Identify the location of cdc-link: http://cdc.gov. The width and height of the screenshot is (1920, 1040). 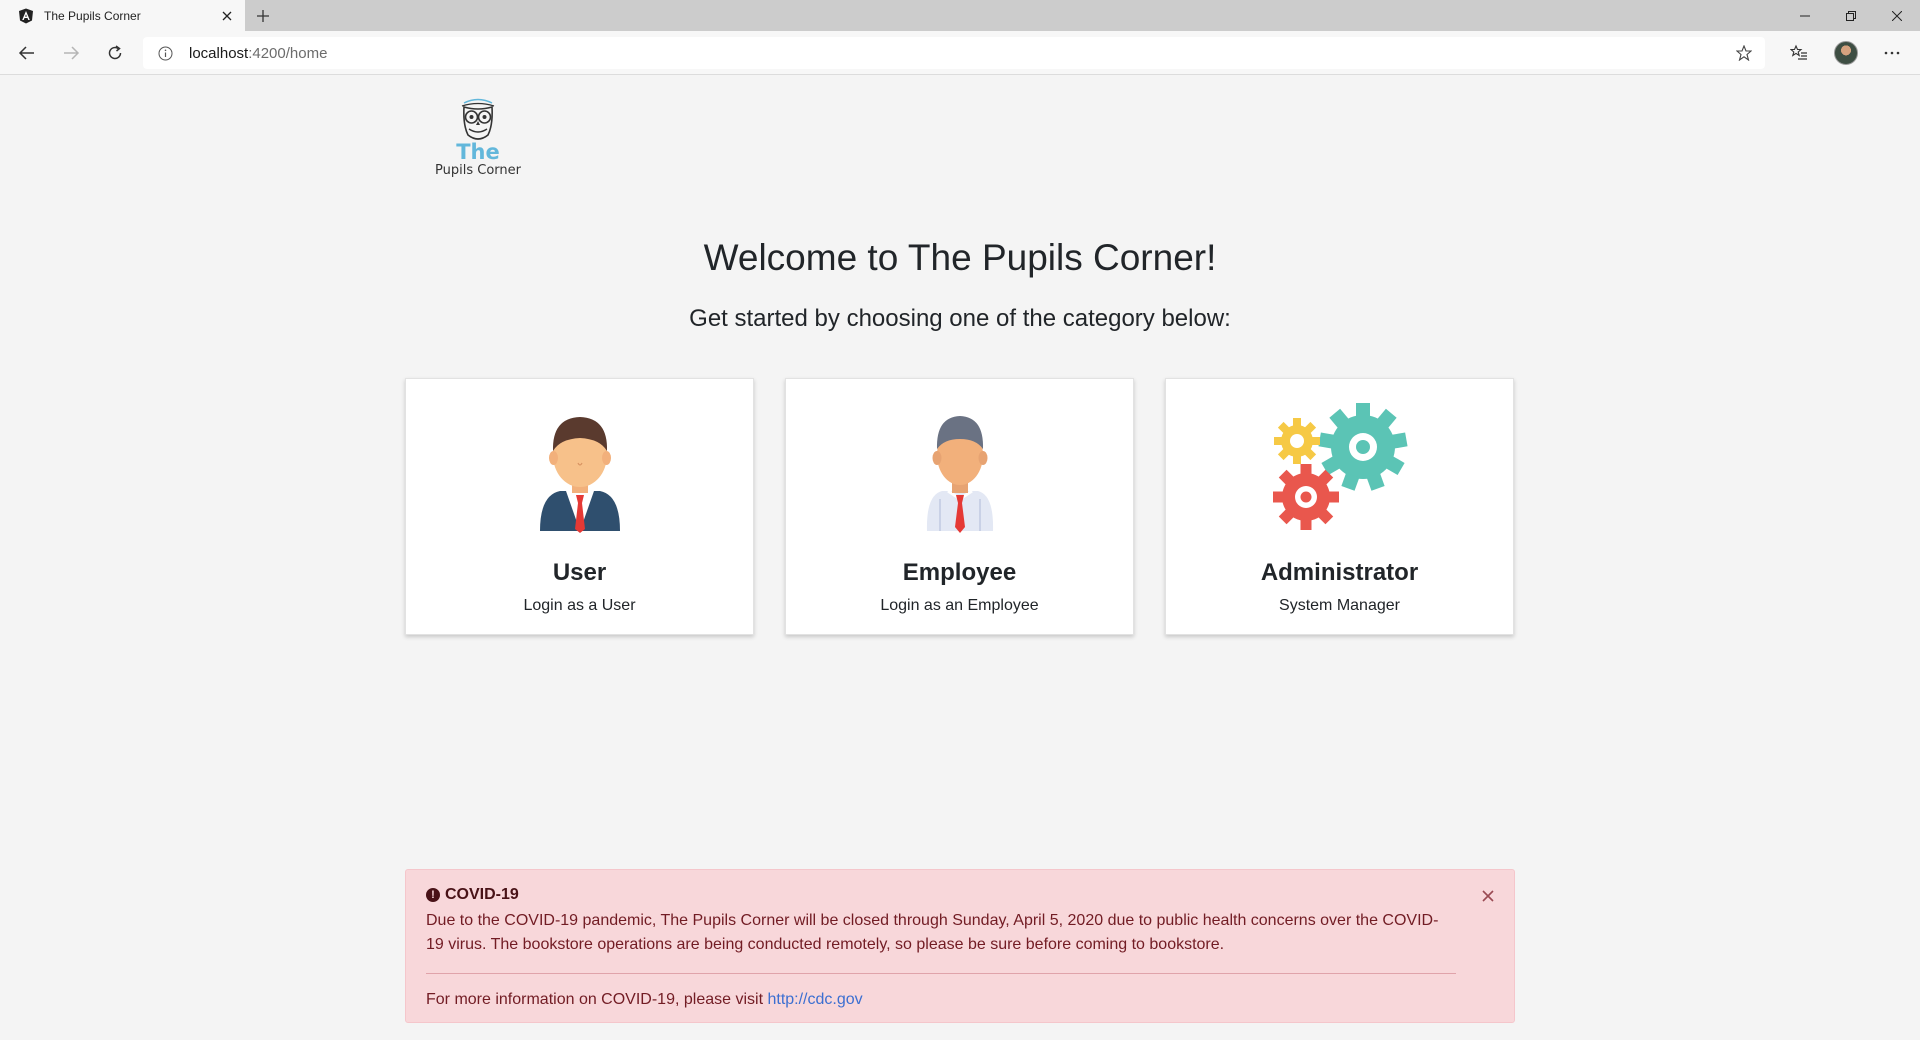
(814, 999).